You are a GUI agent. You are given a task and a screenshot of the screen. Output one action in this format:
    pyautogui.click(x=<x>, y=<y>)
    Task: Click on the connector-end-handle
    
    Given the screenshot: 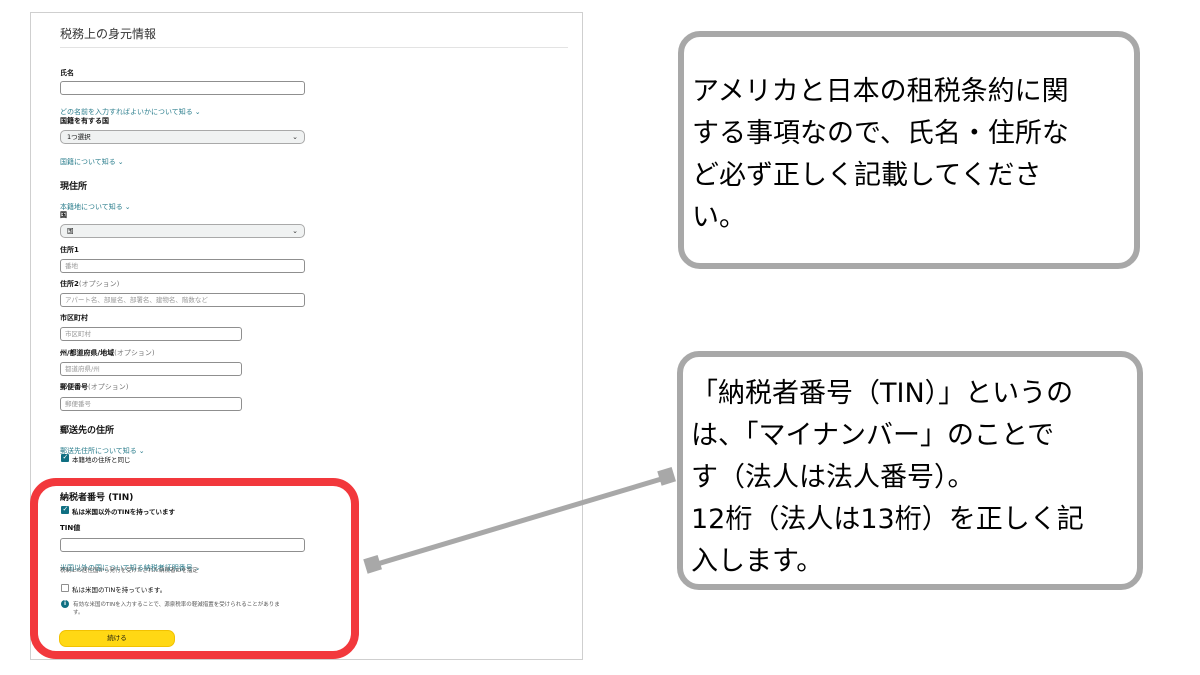 What is the action you would take?
    pyautogui.click(x=666, y=476)
    